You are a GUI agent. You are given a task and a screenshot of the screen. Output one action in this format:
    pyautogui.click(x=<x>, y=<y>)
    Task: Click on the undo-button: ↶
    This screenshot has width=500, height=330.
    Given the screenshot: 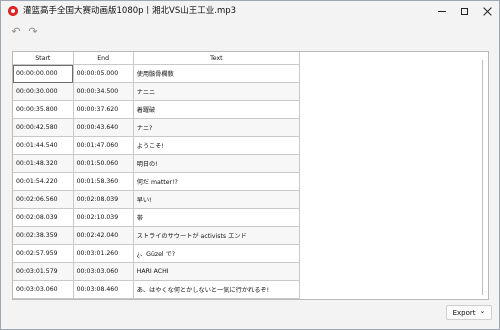 What is the action you would take?
    pyautogui.click(x=16, y=32)
    